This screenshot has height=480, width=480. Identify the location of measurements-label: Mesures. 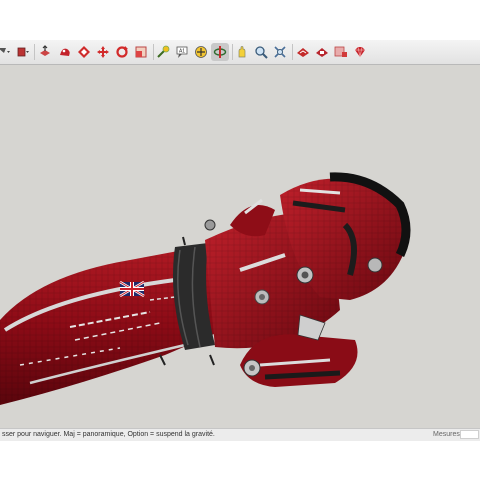
(446, 434).